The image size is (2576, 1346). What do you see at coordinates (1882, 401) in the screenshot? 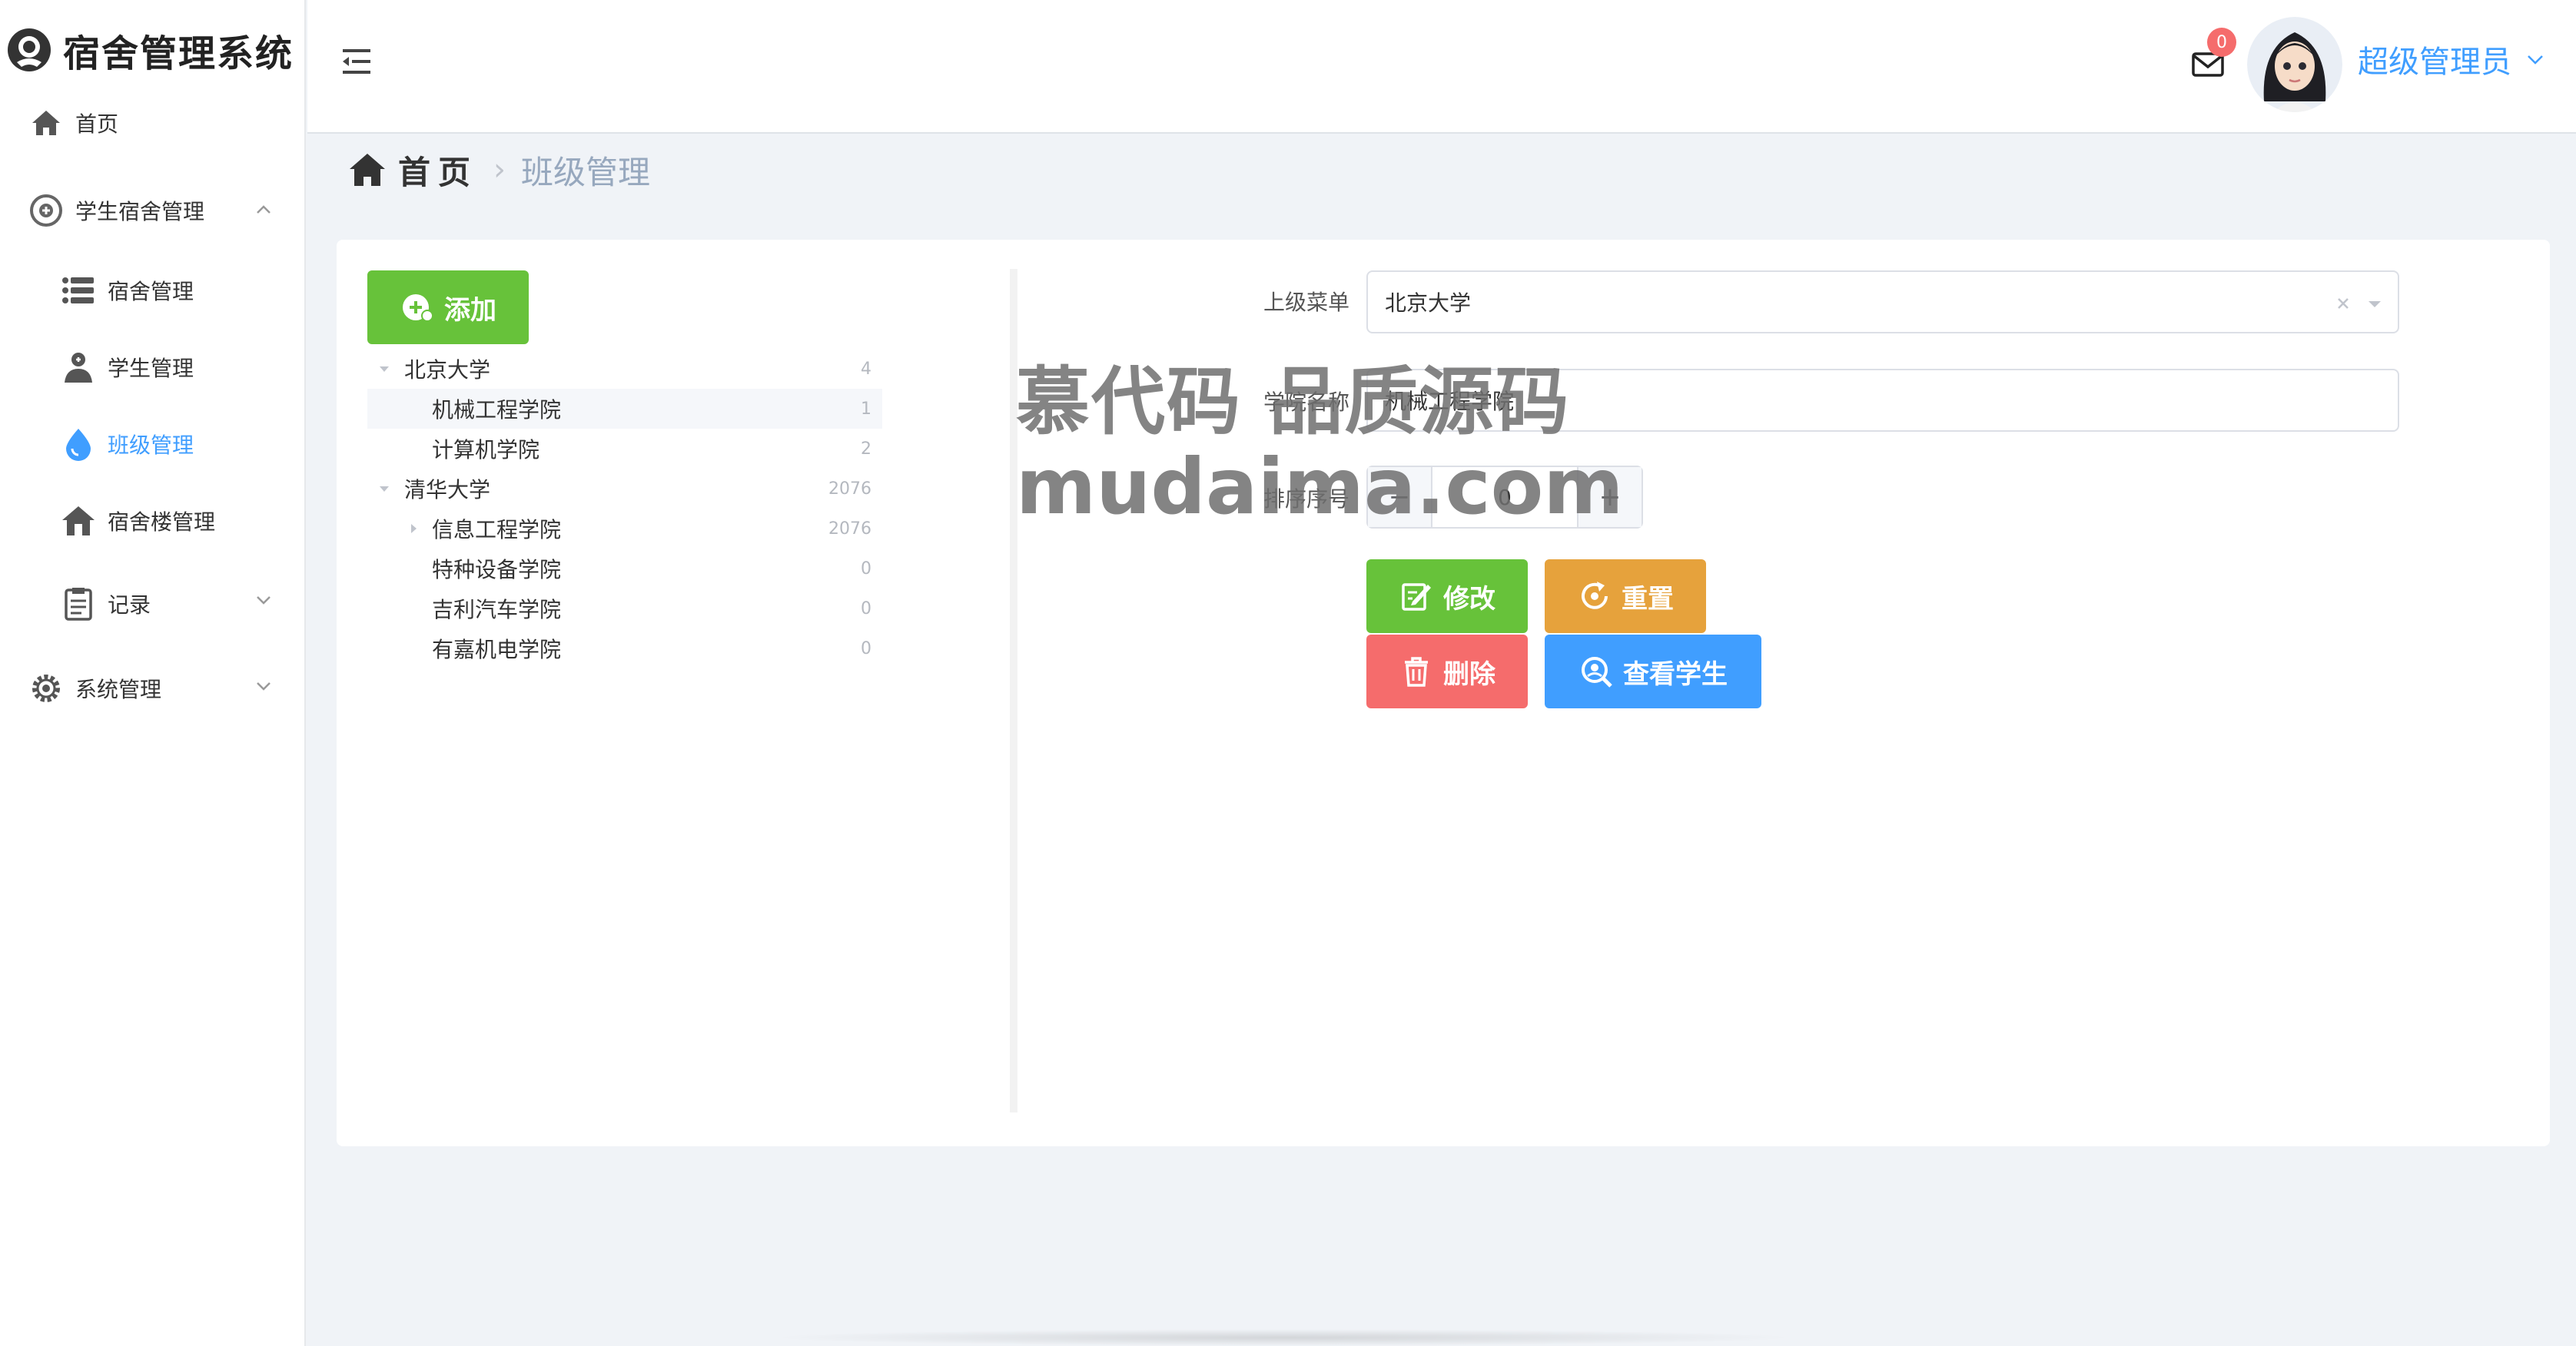
I see `college-name-input: 机械工程学院` at bounding box center [1882, 401].